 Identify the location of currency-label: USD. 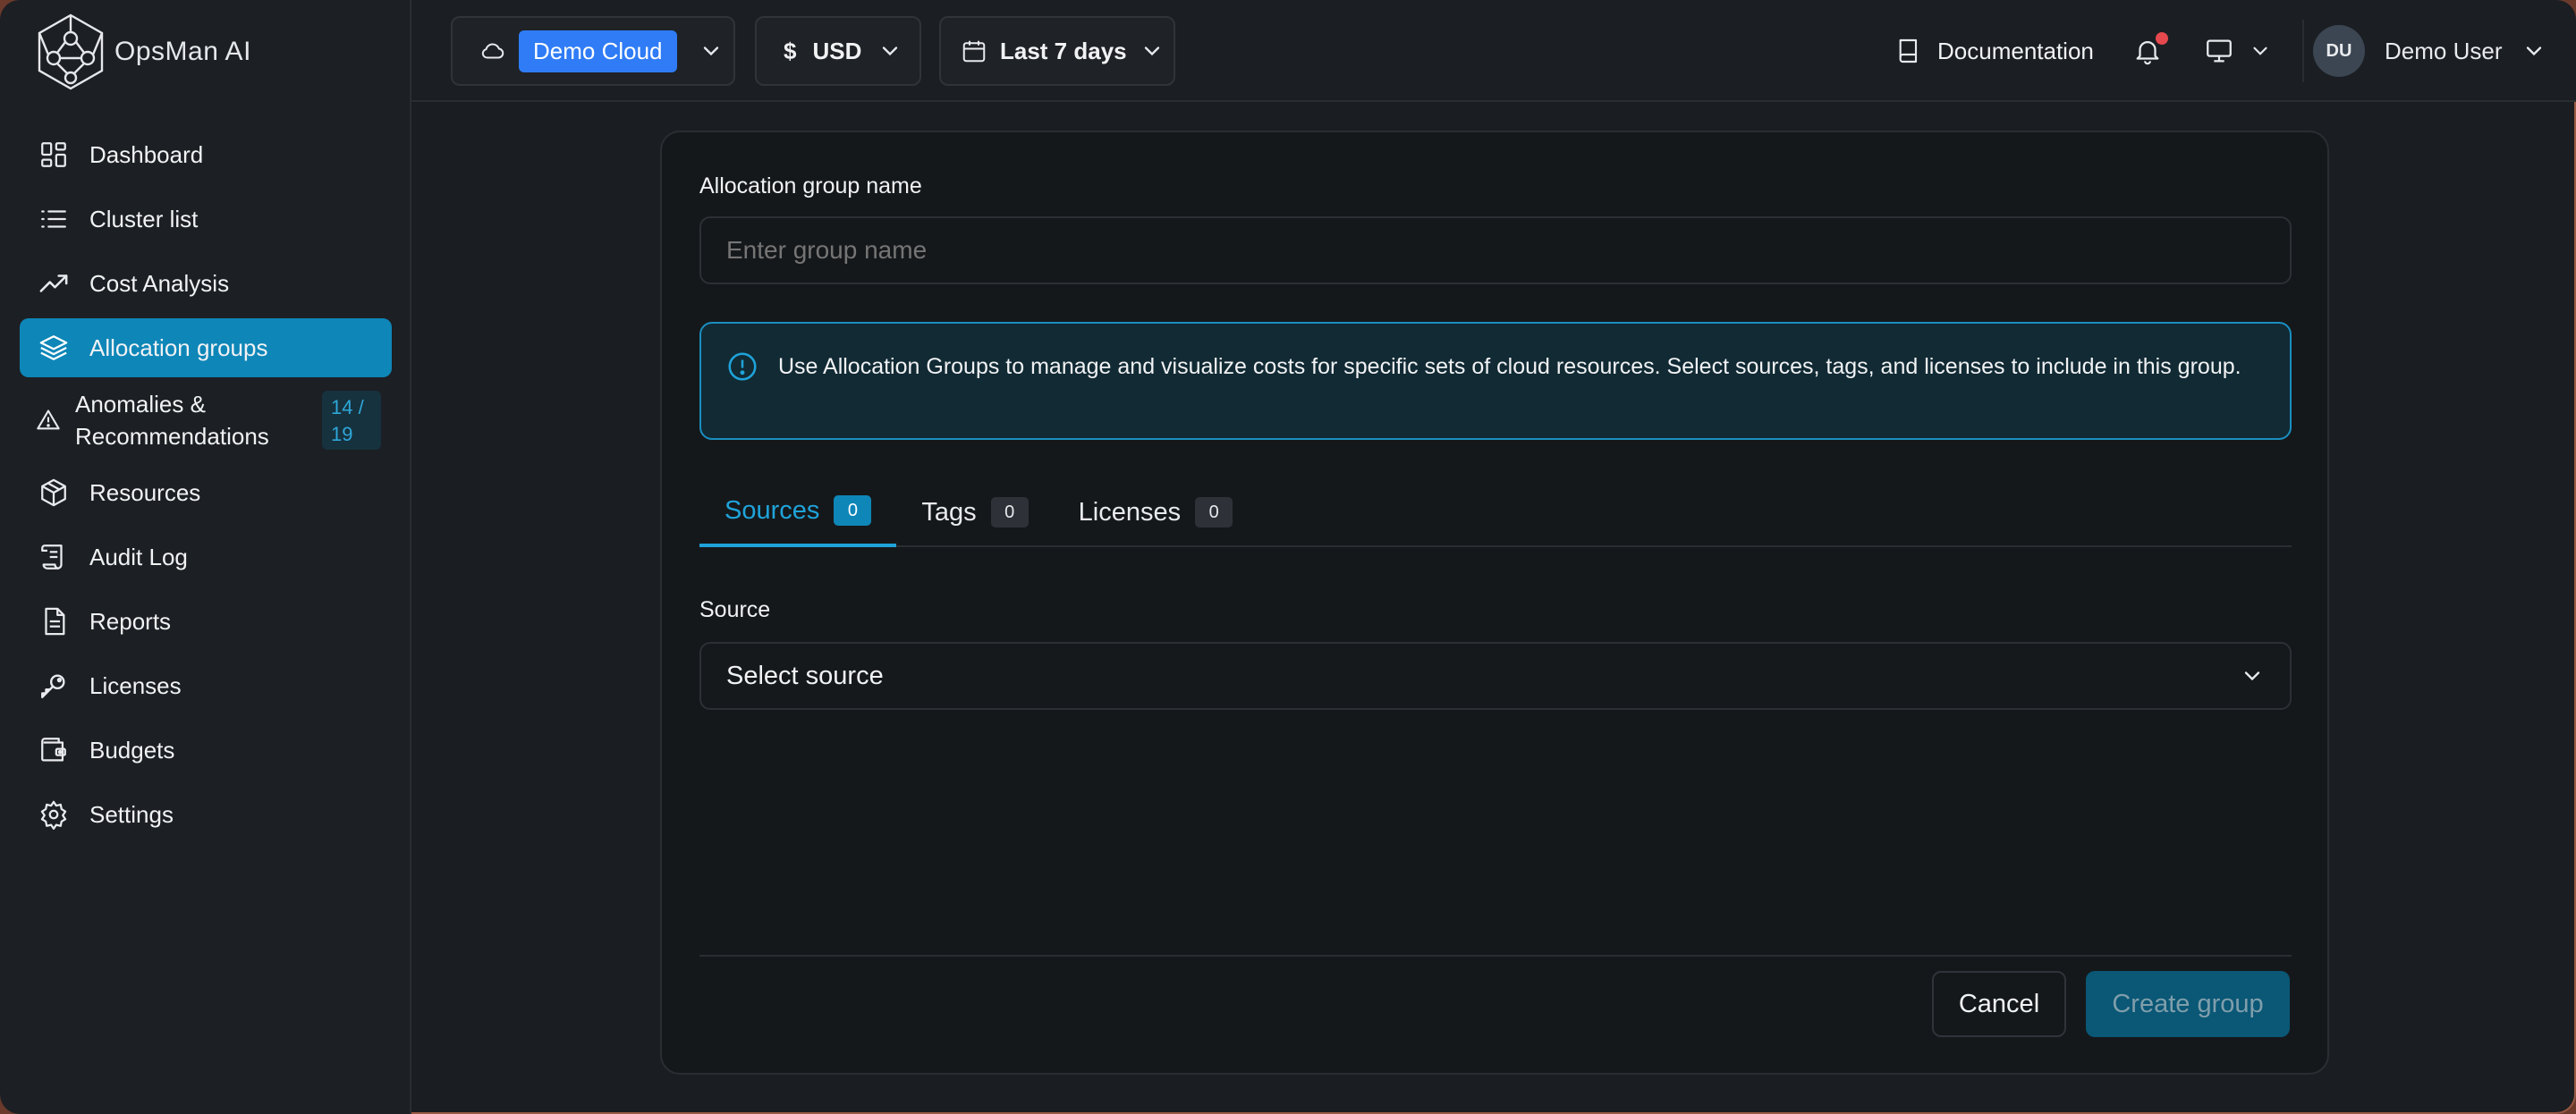
(837, 50).